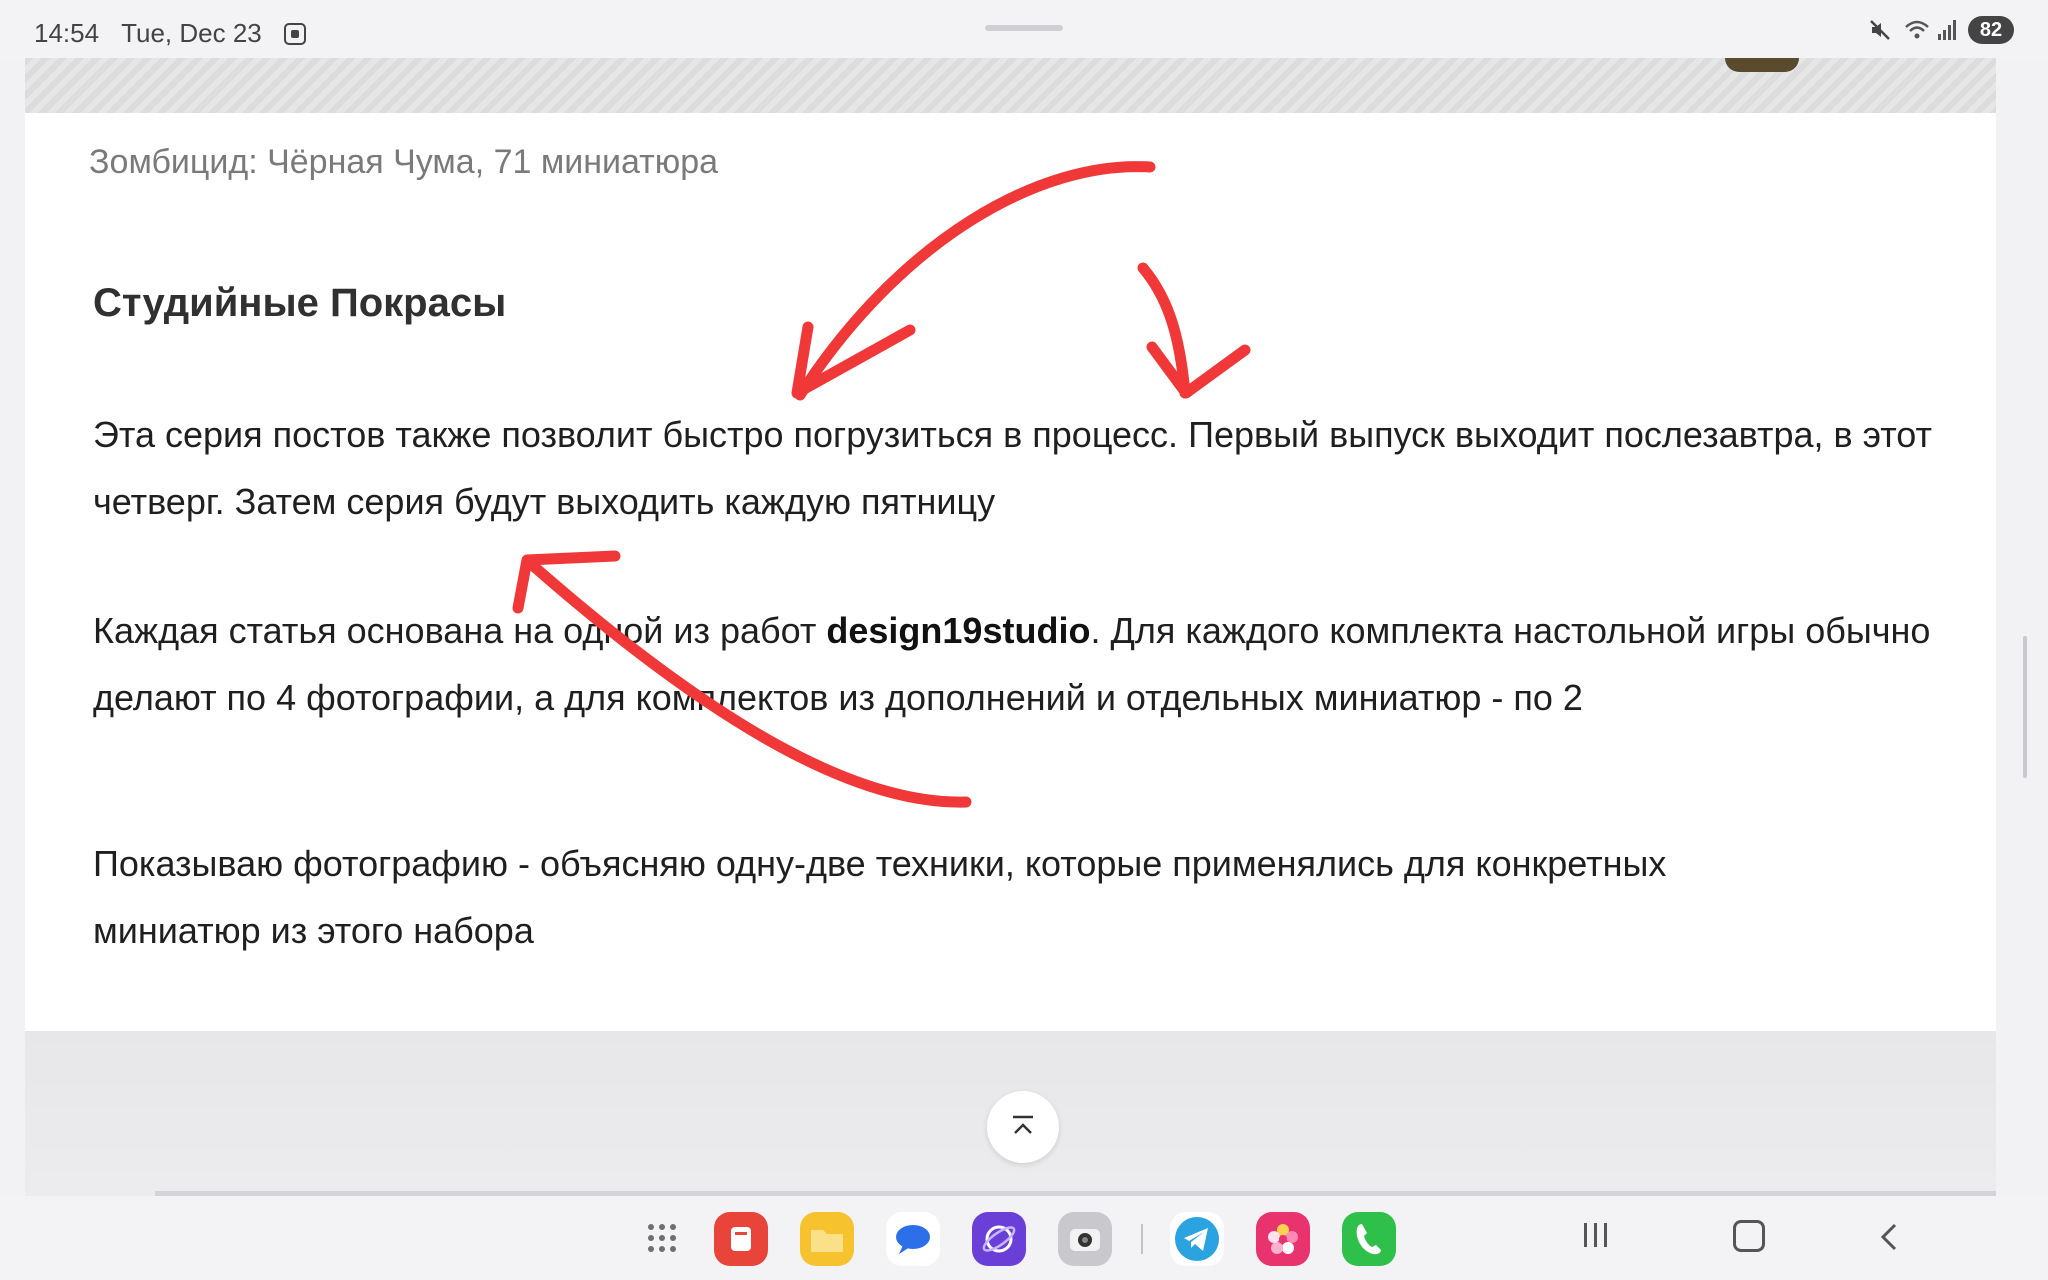 The image size is (2048, 1280). What do you see at coordinates (1917, 29) in the screenshot?
I see `wifi-icon` at bounding box center [1917, 29].